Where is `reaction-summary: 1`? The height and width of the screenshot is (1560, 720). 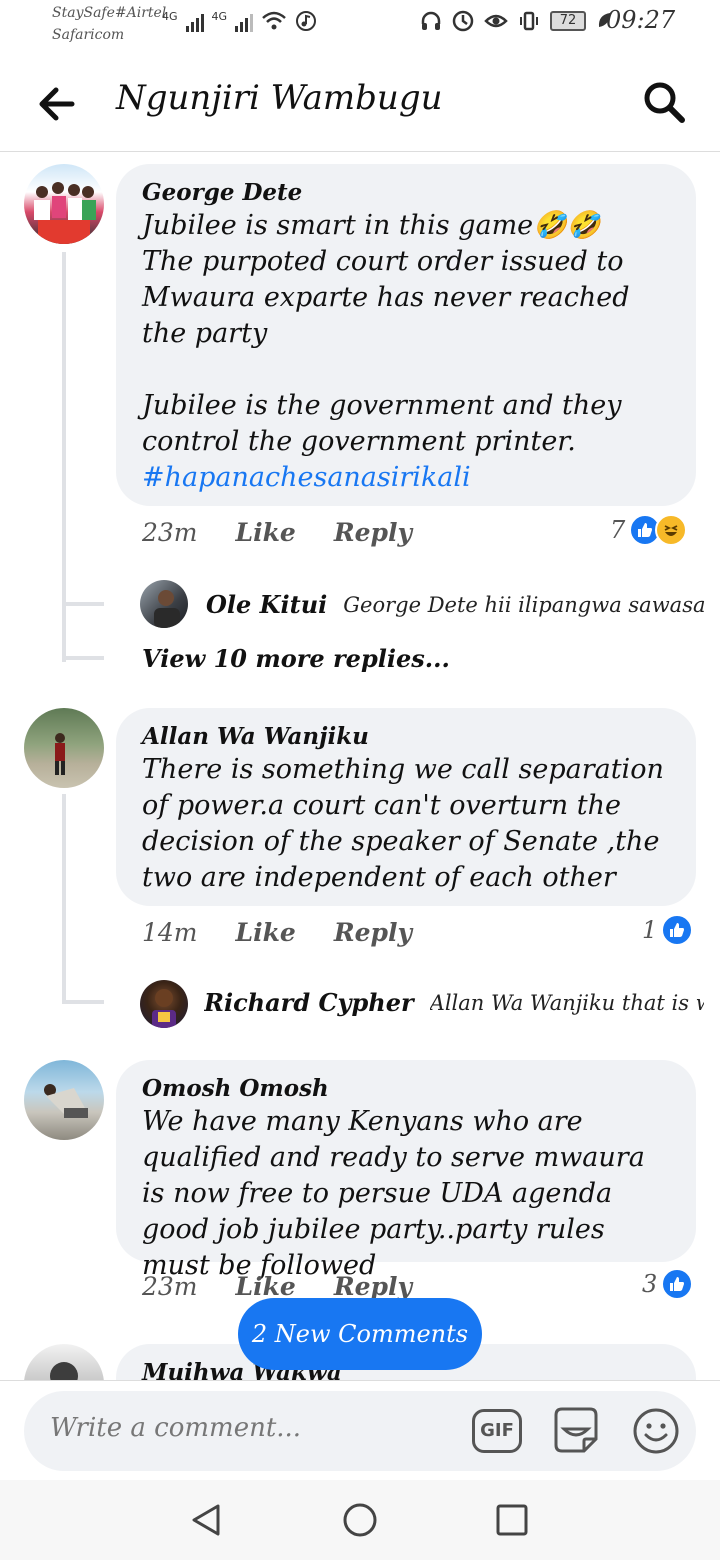 reaction-summary: 1 is located at coordinates (668, 930).